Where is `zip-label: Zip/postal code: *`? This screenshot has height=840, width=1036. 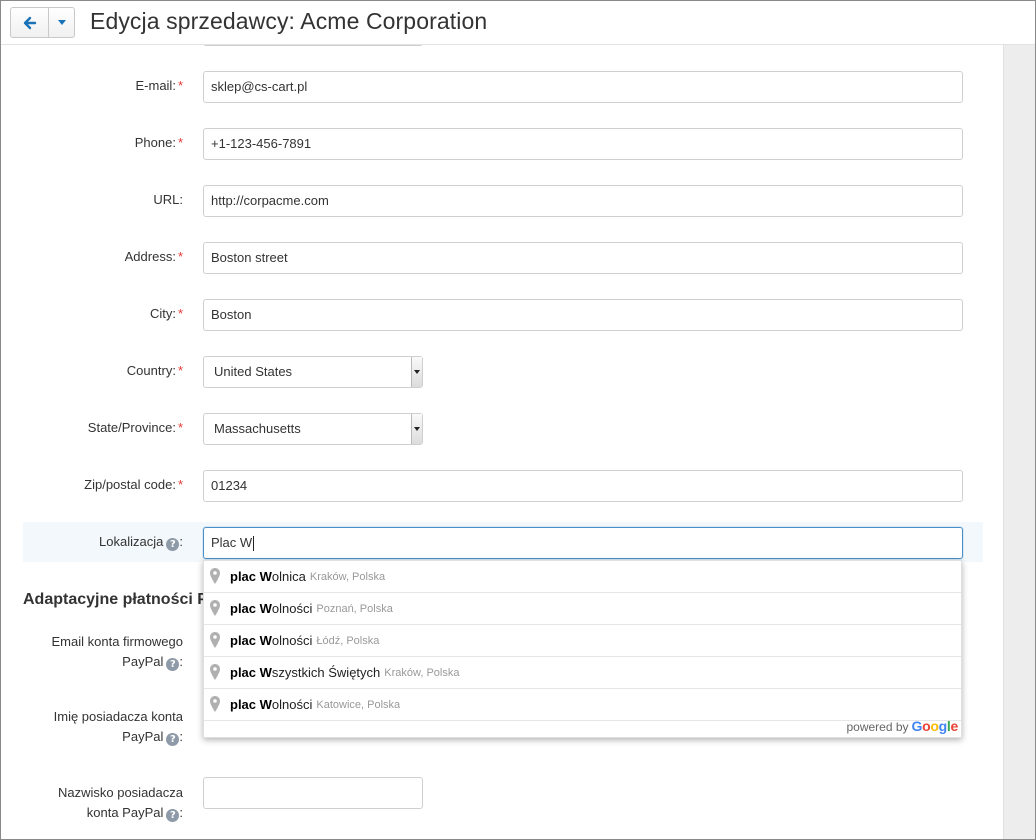
zip-label: Zip/postal code: * is located at coordinates (133, 484).